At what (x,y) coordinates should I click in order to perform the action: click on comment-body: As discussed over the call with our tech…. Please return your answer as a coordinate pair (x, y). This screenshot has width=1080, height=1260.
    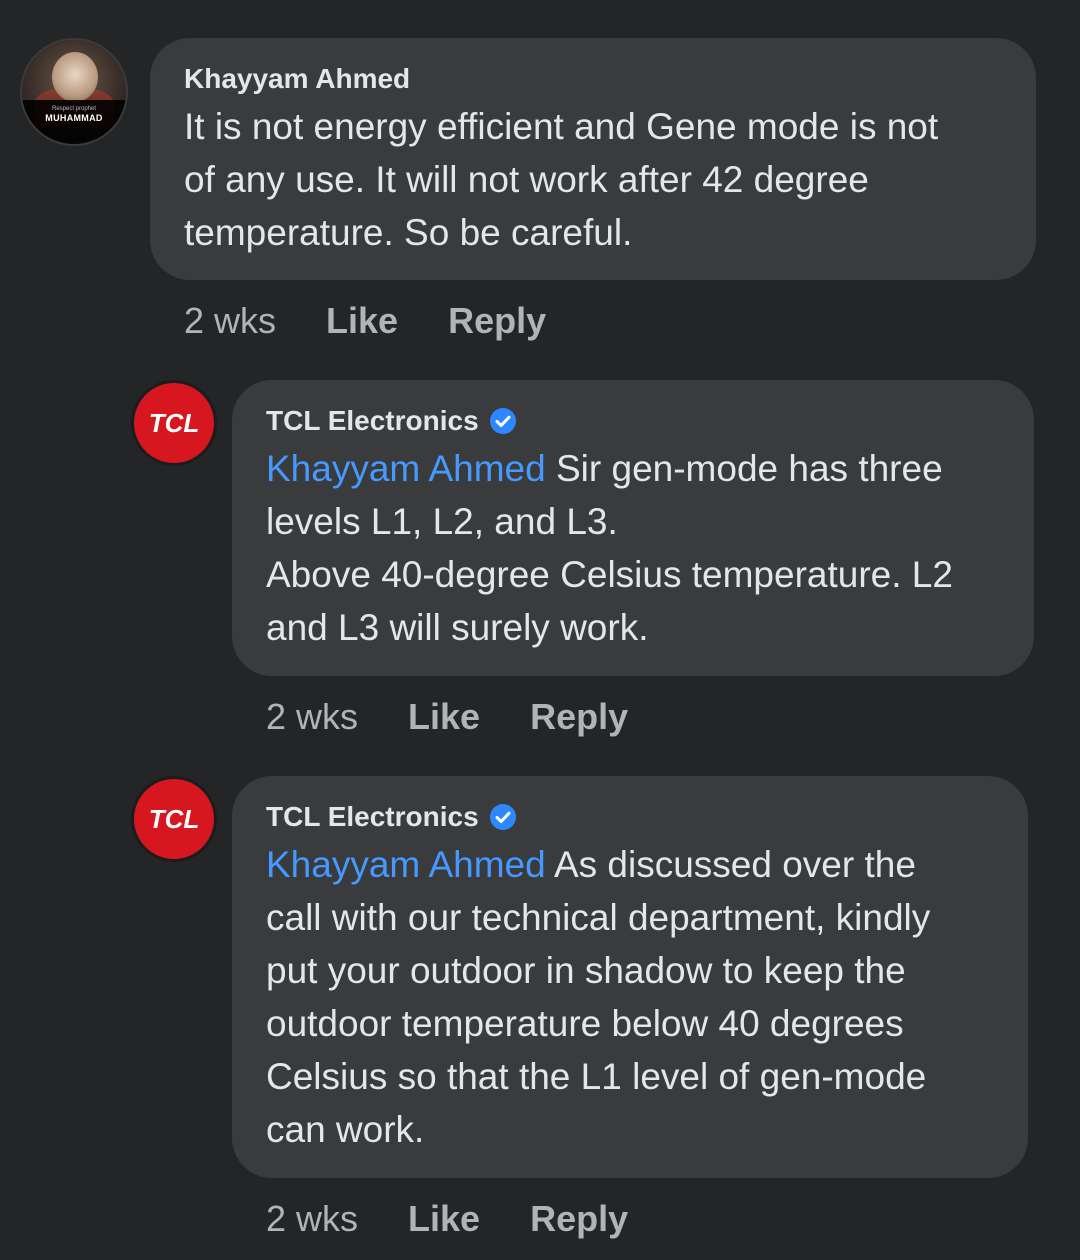
    Looking at the image, I should click on (598, 997).